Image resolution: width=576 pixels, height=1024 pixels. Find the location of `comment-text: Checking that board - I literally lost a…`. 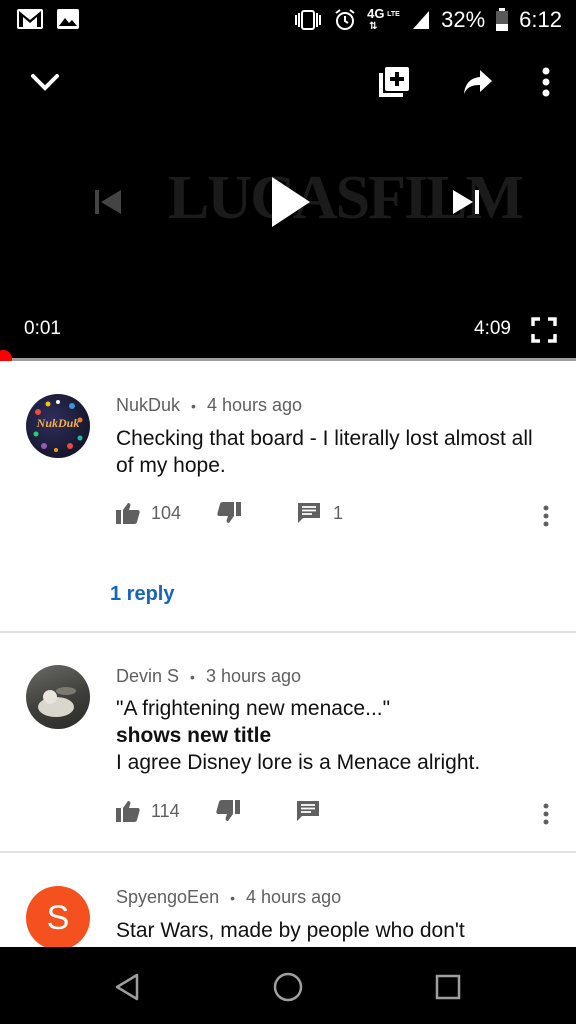

comment-text: Checking that board - I literally lost a… is located at coordinates (324, 452).